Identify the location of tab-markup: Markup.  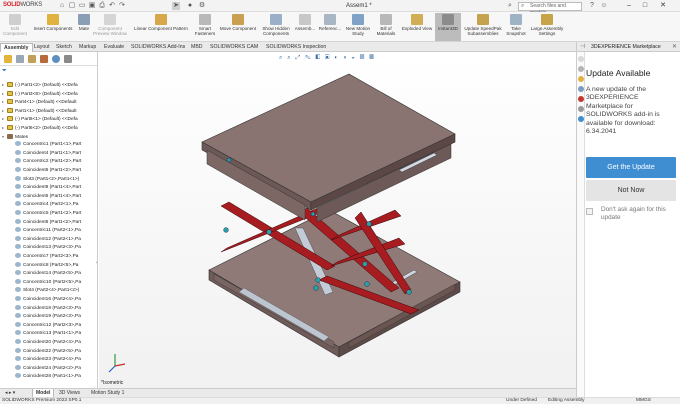
(87, 47).